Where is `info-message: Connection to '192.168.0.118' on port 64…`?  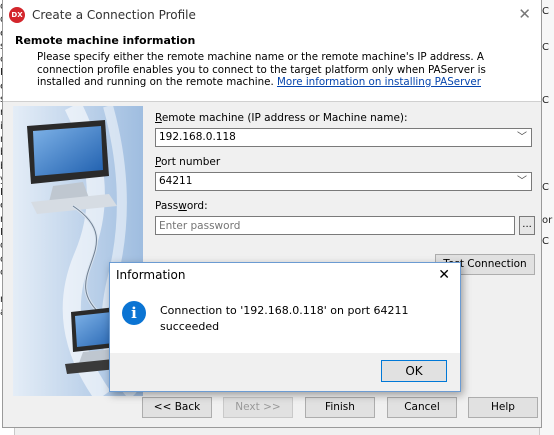
info-message: Connection to '192.168.0.118' on port 64… is located at coordinates (284, 318).